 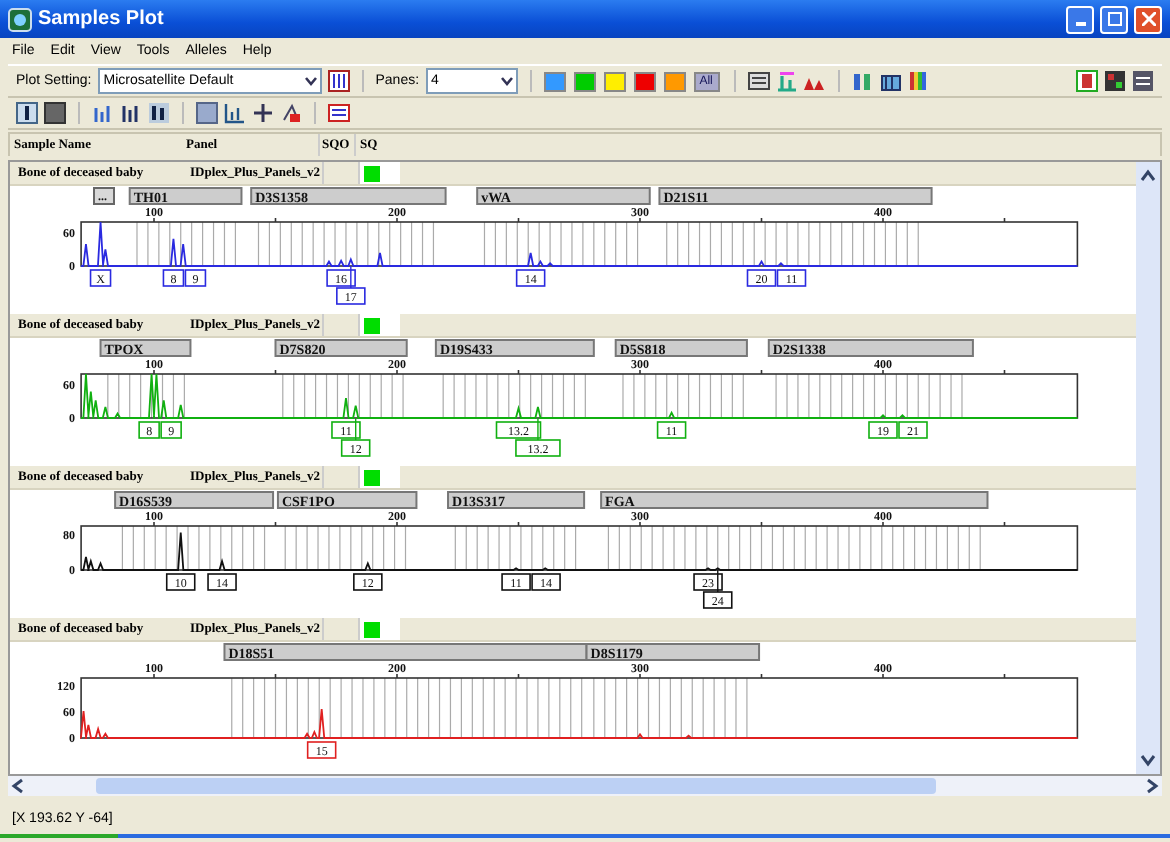 What do you see at coordinates (263, 113) in the screenshot?
I see `cross-icon` at bounding box center [263, 113].